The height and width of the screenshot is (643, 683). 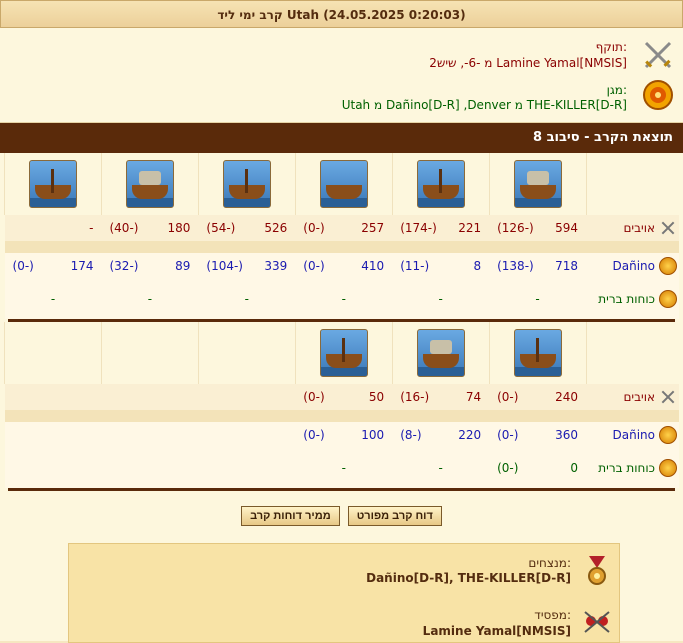 What do you see at coordinates (566, 228) in the screenshot?
I see `unit-count: 594` at bounding box center [566, 228].